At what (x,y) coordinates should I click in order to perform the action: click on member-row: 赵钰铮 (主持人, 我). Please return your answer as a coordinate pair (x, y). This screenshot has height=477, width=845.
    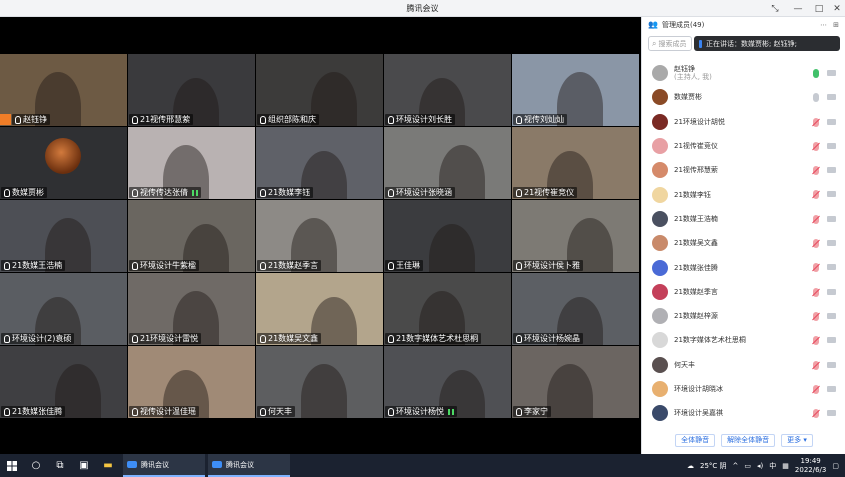
    Looking at the image, I should click on (743, 73).